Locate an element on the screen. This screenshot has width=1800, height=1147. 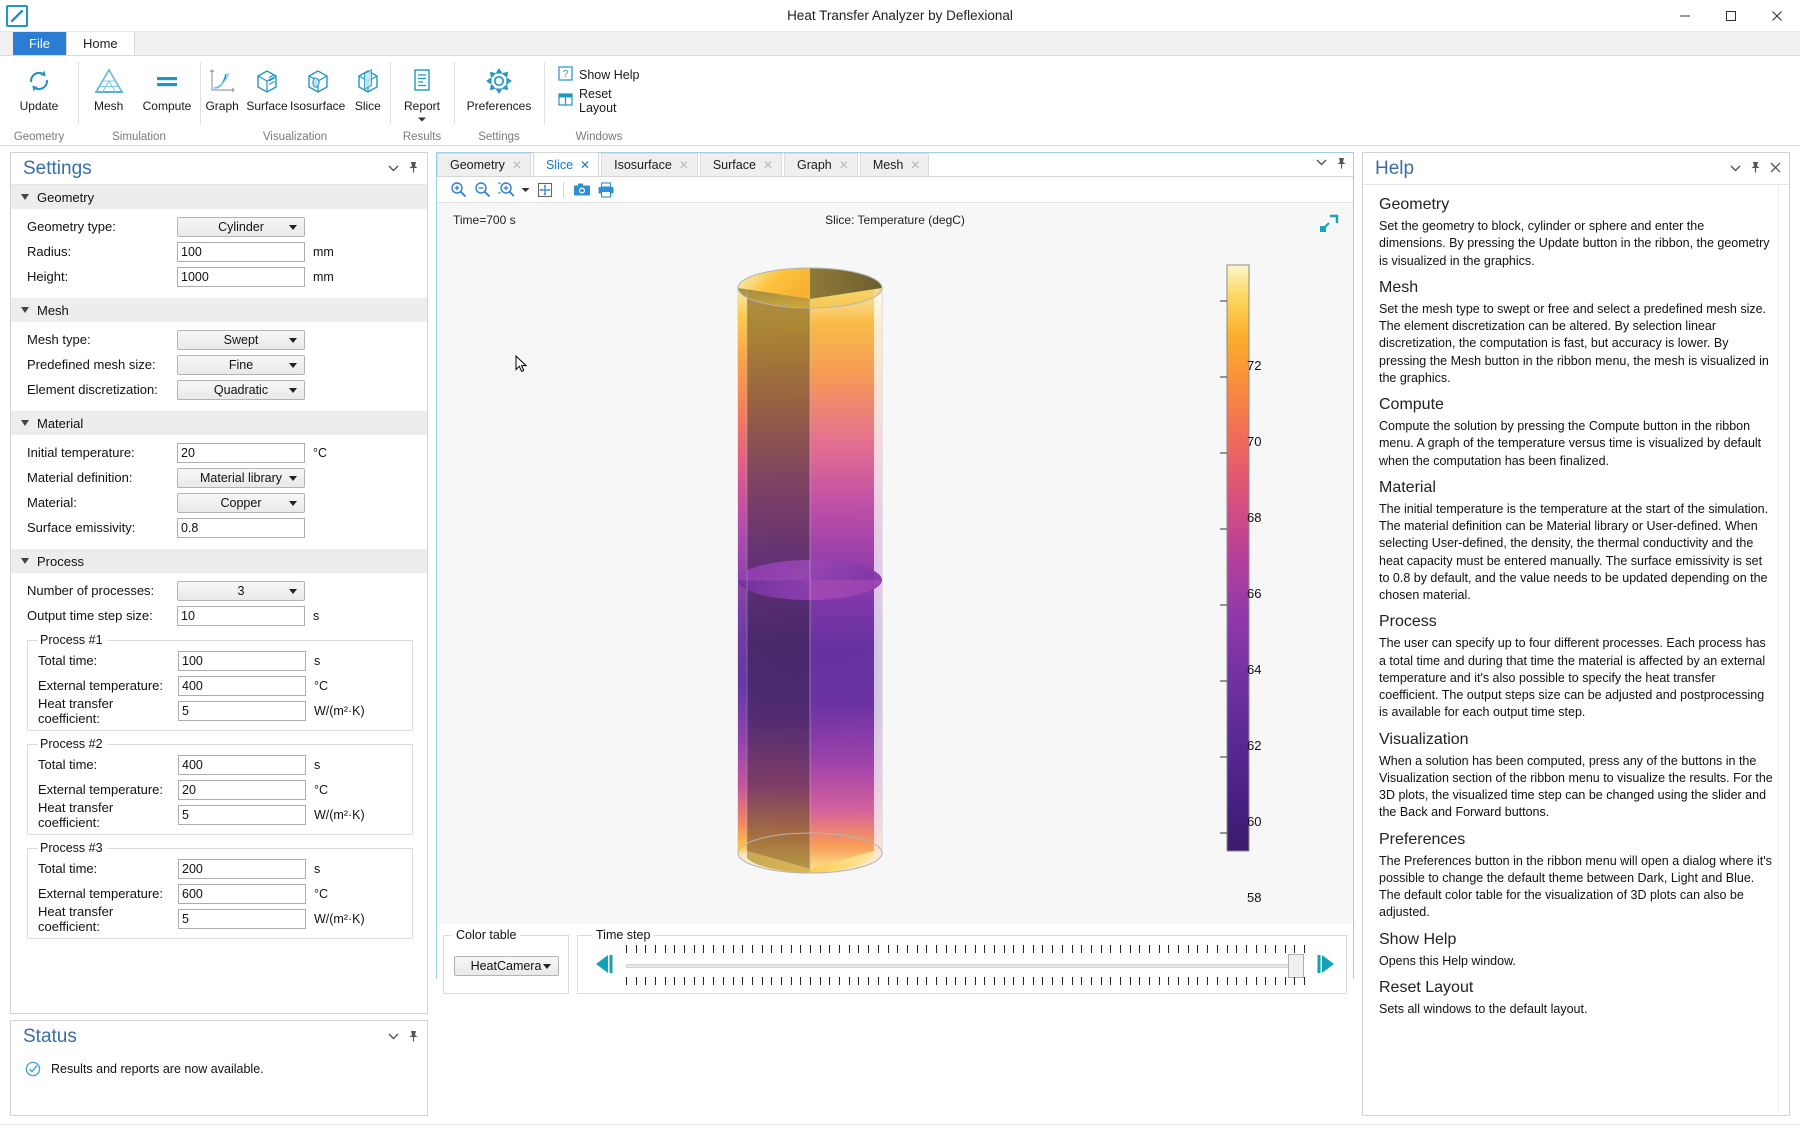
graphics-toolbar is located at coordinates (895, 190).